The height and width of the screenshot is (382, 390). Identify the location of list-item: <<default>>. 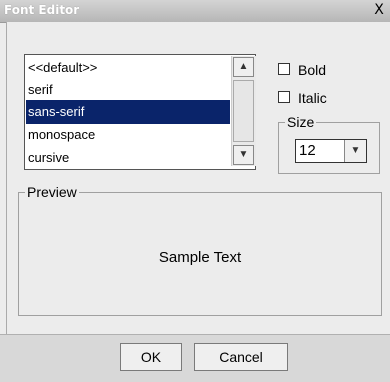
(128, 68).